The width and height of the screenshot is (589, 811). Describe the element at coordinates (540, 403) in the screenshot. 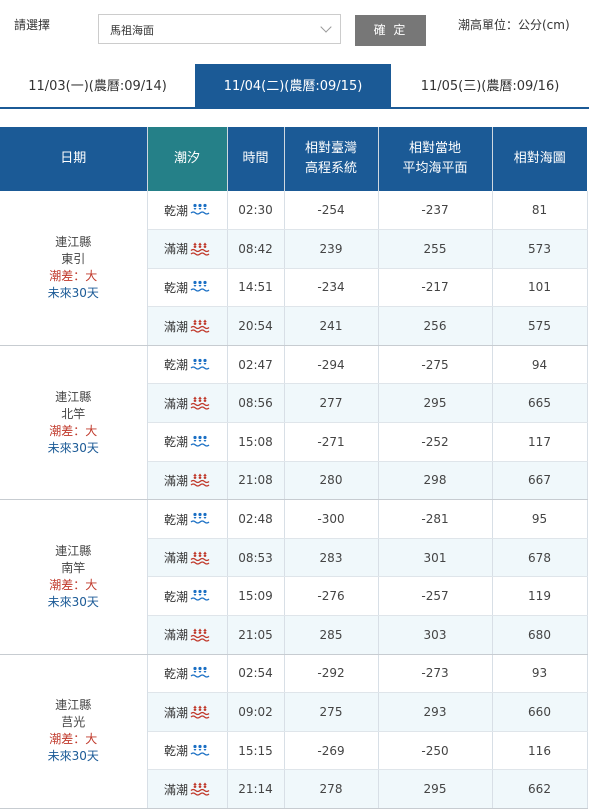

I see `height-chart-datum: 665` at that location.